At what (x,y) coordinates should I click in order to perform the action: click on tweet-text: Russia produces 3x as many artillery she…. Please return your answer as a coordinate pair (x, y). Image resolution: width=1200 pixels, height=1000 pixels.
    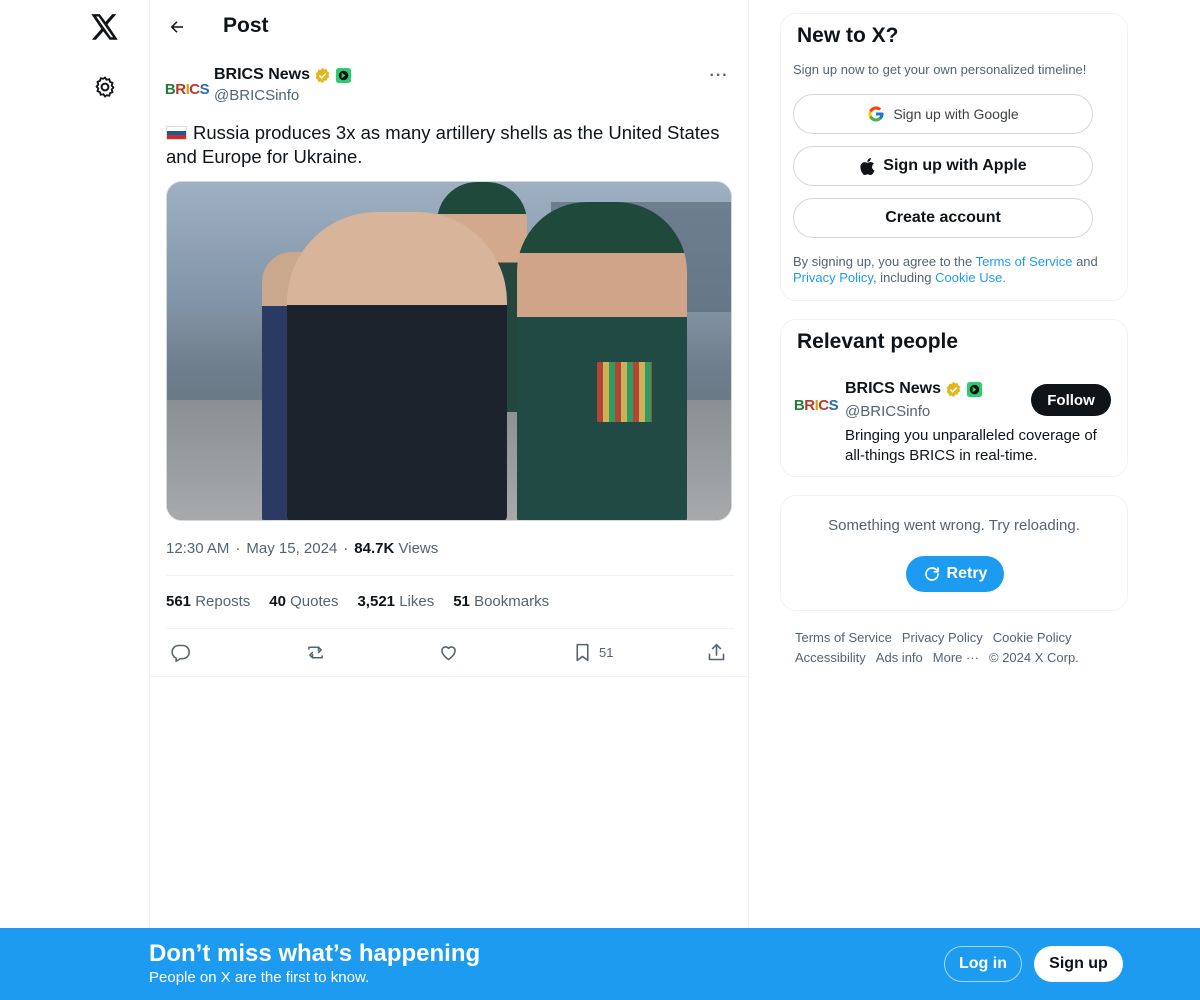
    Looking at the image, I should click on (451, 145).